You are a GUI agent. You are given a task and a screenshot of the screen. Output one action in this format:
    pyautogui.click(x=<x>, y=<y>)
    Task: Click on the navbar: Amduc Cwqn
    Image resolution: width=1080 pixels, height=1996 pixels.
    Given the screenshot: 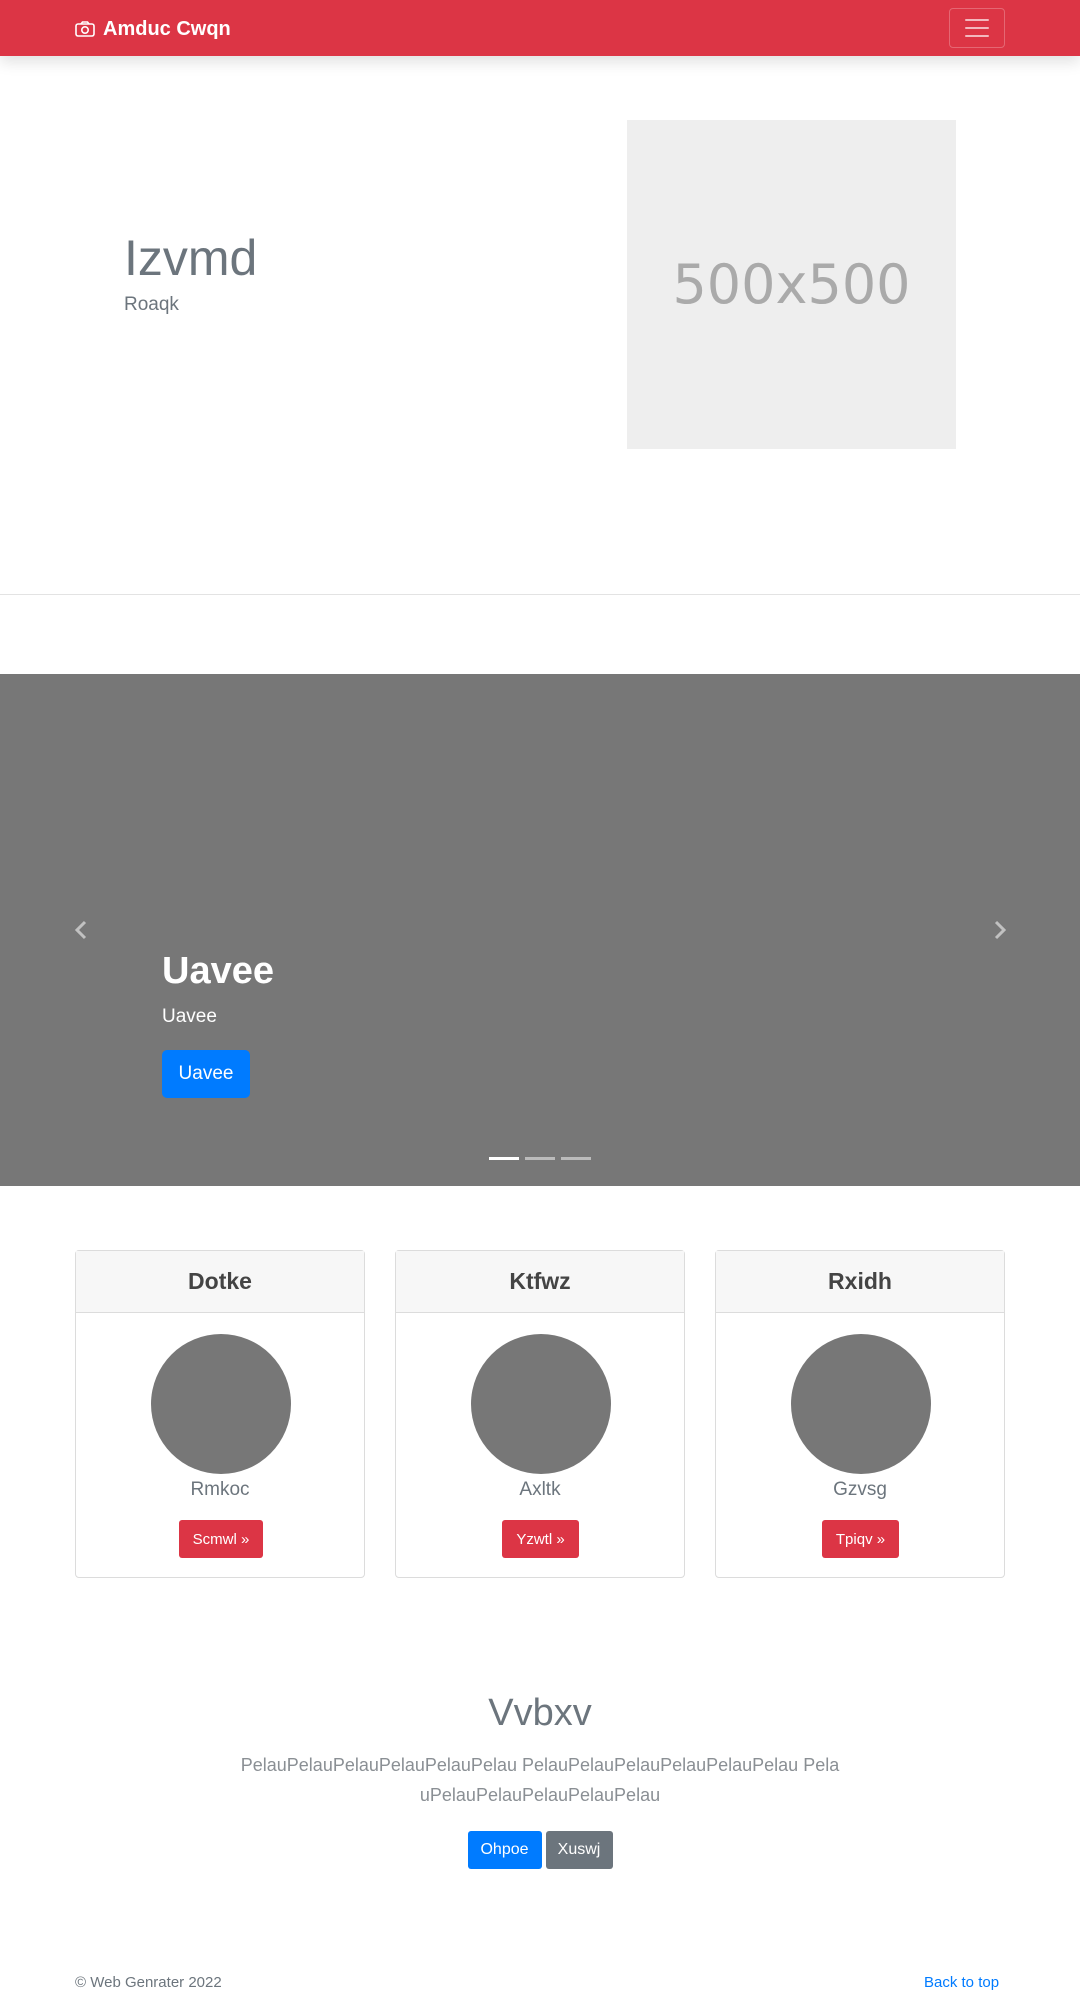 What is the action you would take?
    pyautogui.click(x=540, y=28)
    